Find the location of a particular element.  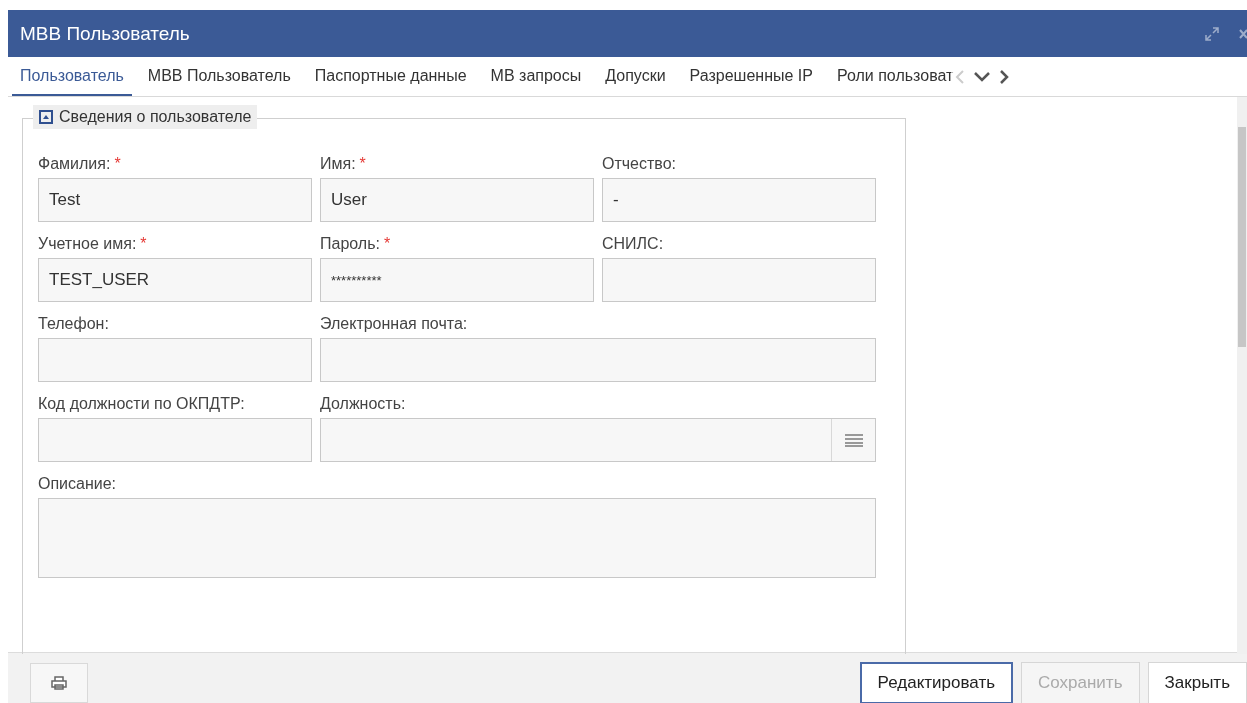

scrollbar is located at coordinates (1242, 375).